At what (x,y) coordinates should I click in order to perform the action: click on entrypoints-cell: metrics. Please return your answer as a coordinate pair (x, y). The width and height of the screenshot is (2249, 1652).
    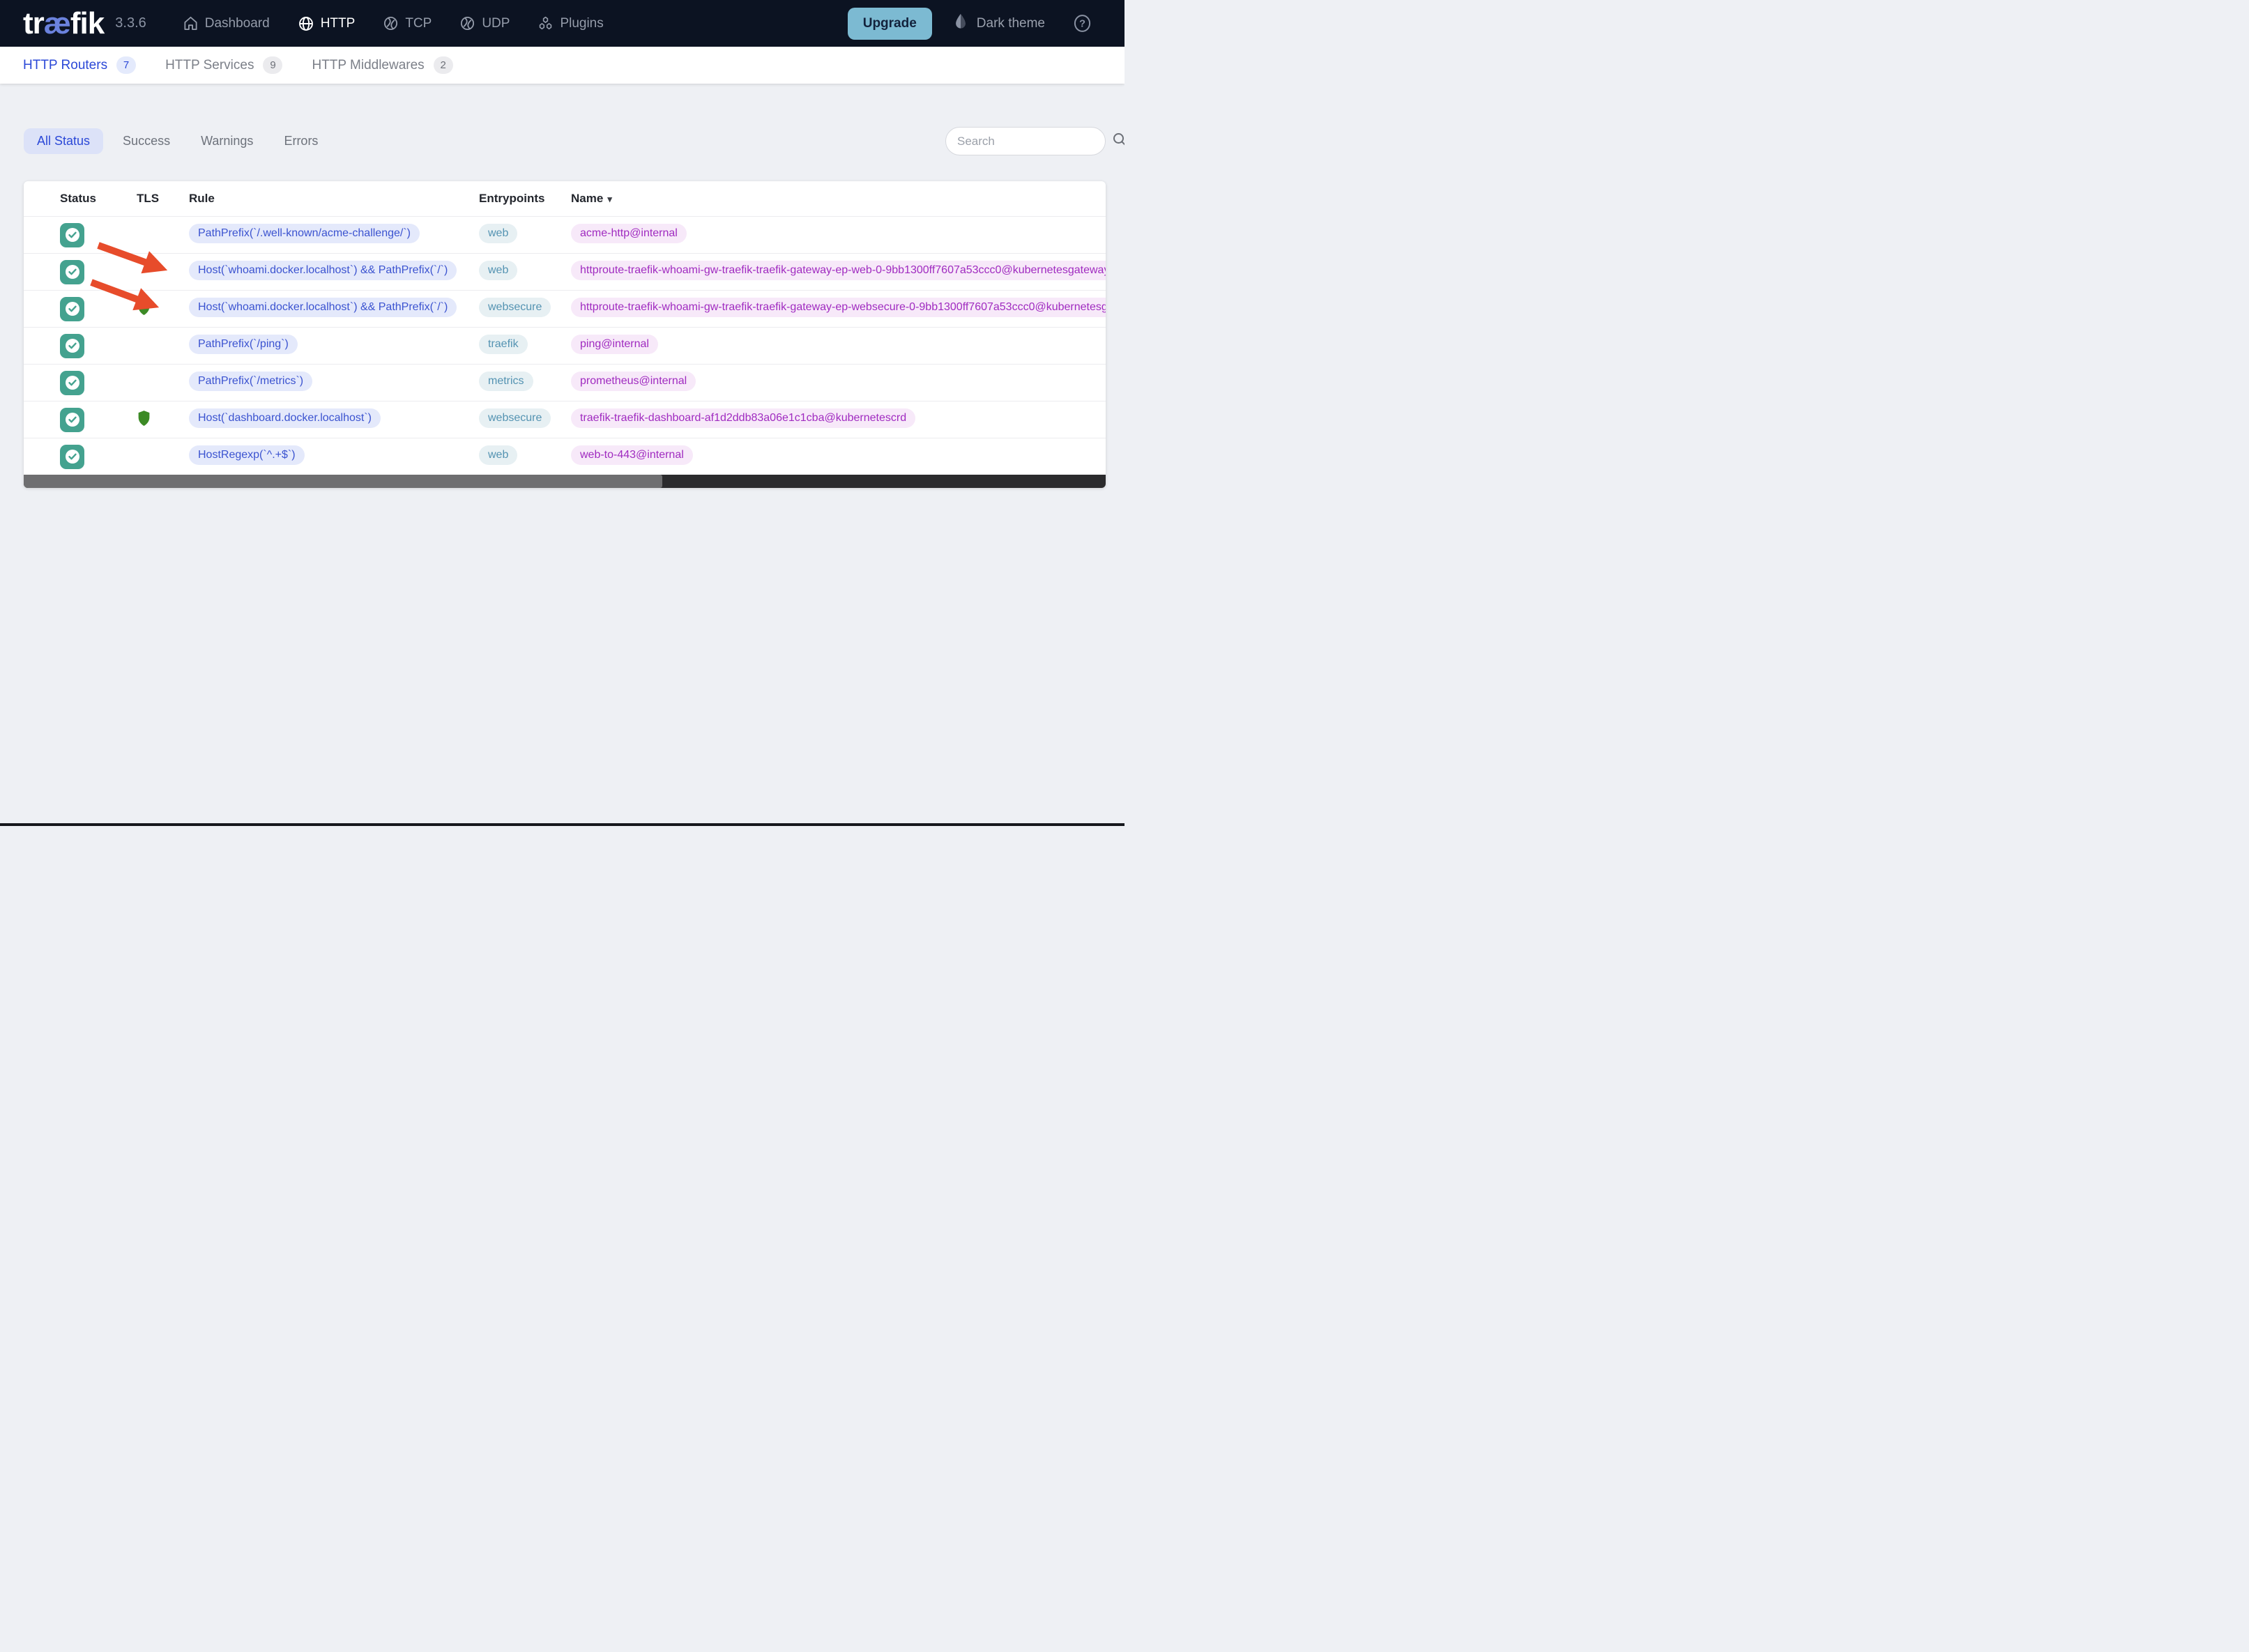
    Looking at the image, I should click on (525, 383).